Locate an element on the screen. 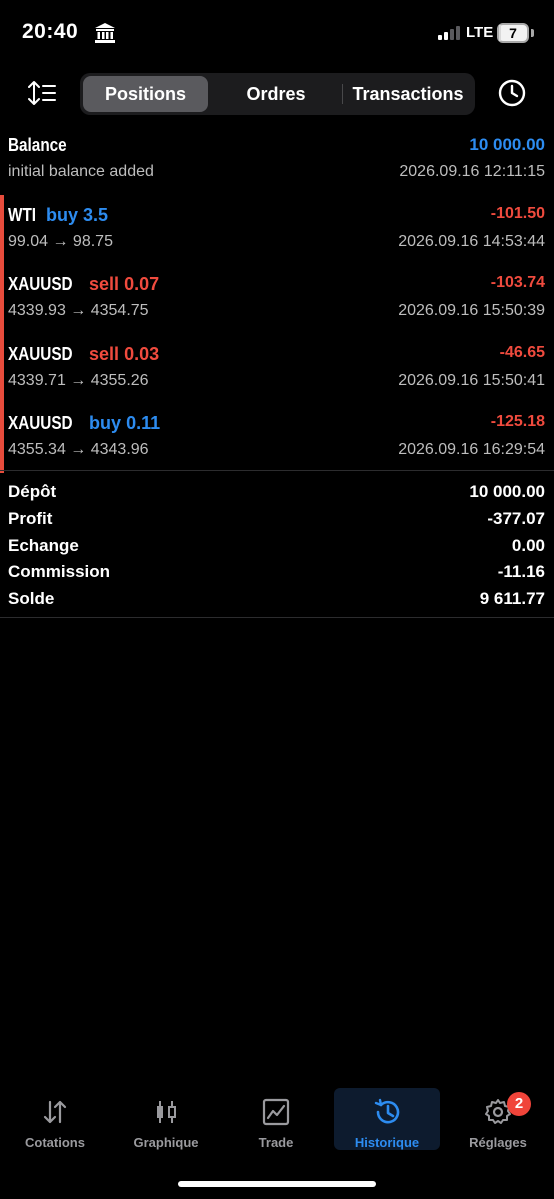 The image size is (554, 1199). total-row-echange: Echange 0.00 is located at coordinates (277, 545).